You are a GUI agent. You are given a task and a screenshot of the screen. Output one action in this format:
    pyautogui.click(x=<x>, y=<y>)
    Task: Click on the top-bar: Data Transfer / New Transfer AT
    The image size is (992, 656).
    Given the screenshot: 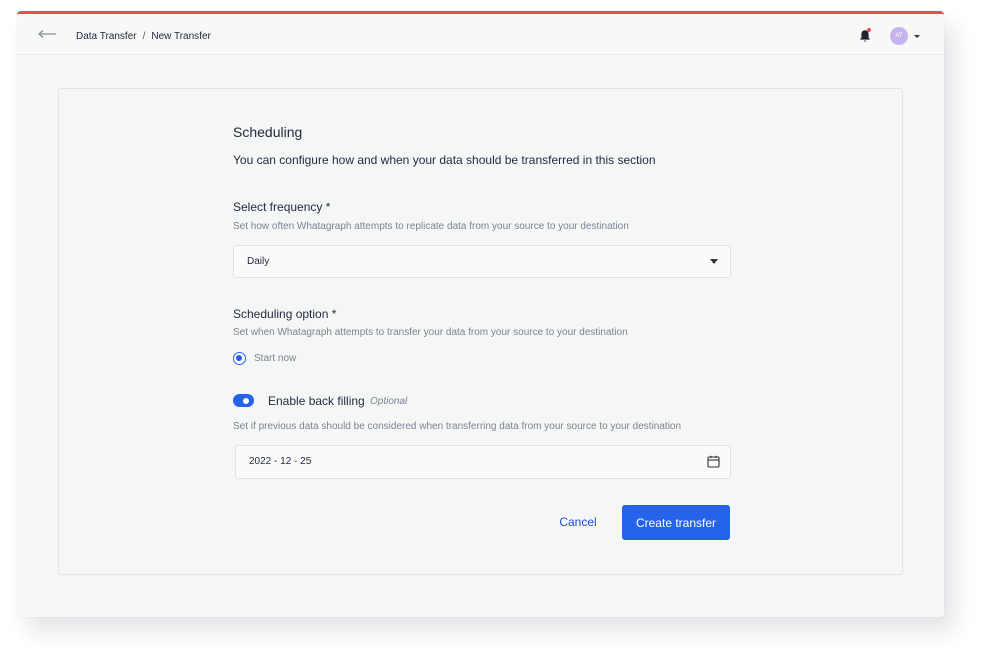 What is the action you would take?
    pyautogui.click(x=480, y=34)
    